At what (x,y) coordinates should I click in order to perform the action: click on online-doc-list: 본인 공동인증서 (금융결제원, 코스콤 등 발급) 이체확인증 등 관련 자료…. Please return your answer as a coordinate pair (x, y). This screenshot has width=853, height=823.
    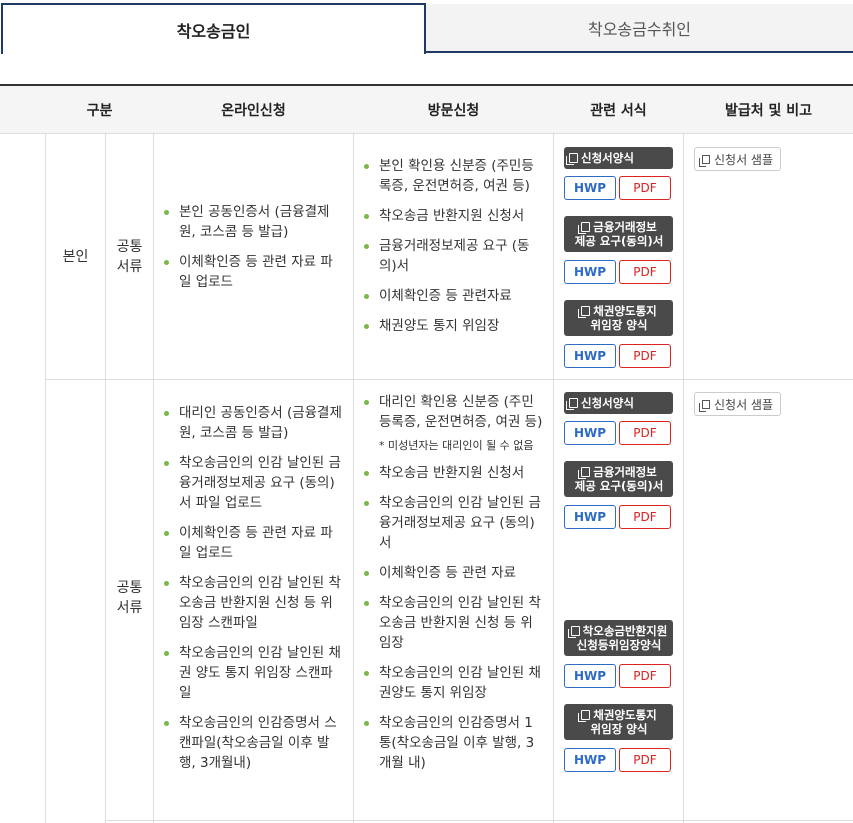
    Looking at the image, I should click on (253, 252).